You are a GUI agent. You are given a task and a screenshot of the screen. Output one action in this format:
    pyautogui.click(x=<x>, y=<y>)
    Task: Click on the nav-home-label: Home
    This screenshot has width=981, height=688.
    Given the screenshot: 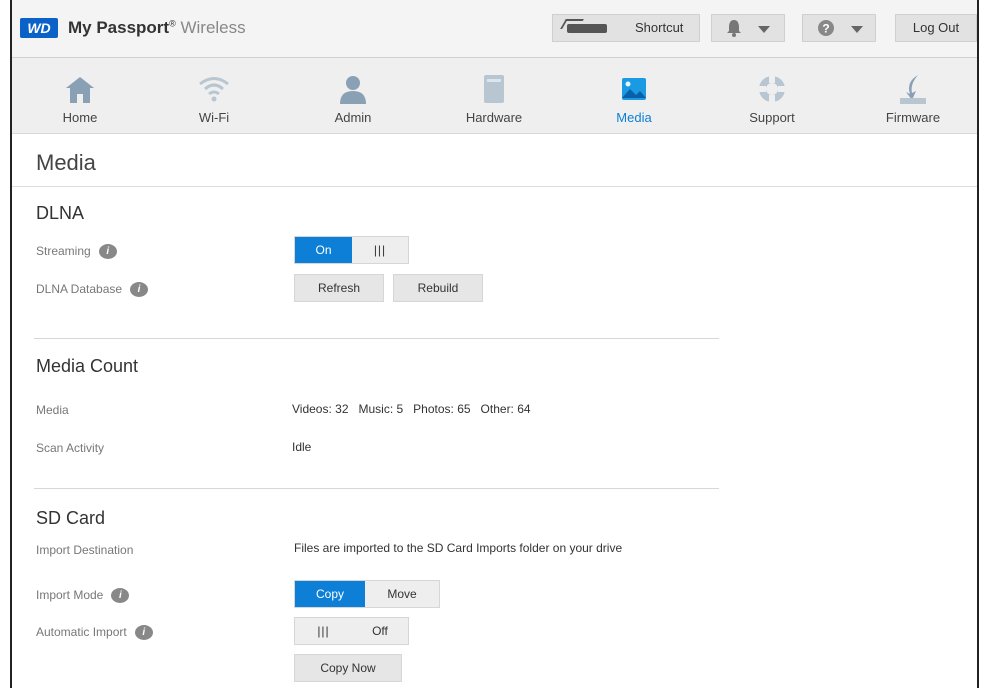 What is the action you would take?
    pyautogui.click(x=80, y=117)
    